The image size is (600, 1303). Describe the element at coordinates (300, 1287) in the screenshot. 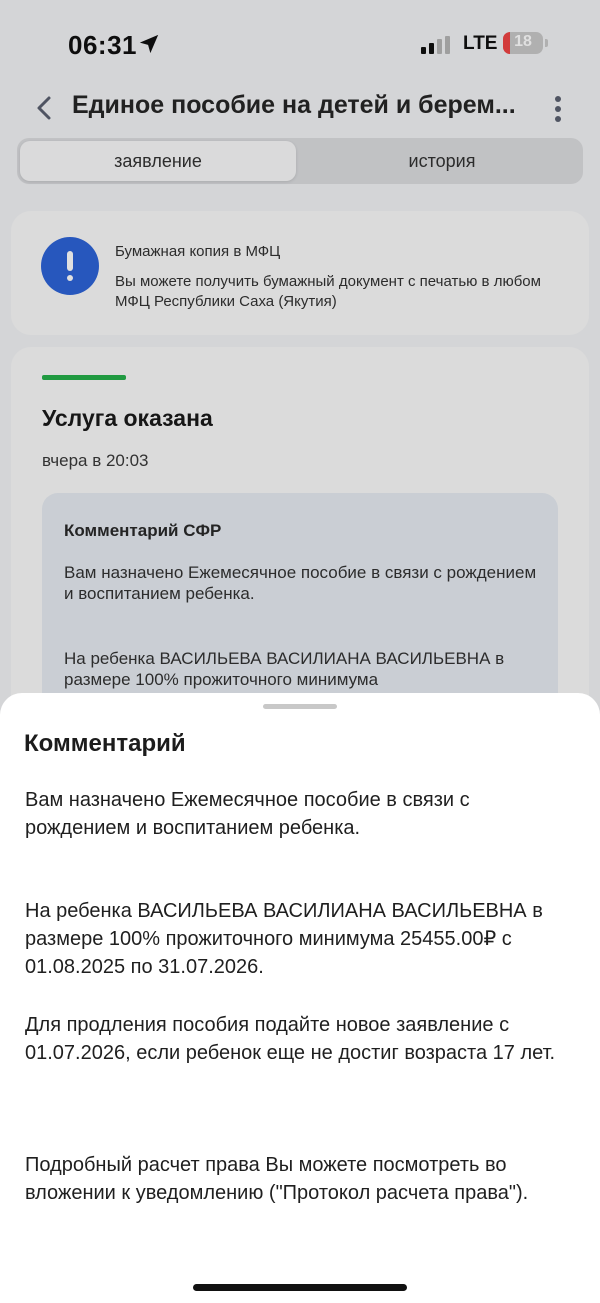

I see `home-indicator` at that location.